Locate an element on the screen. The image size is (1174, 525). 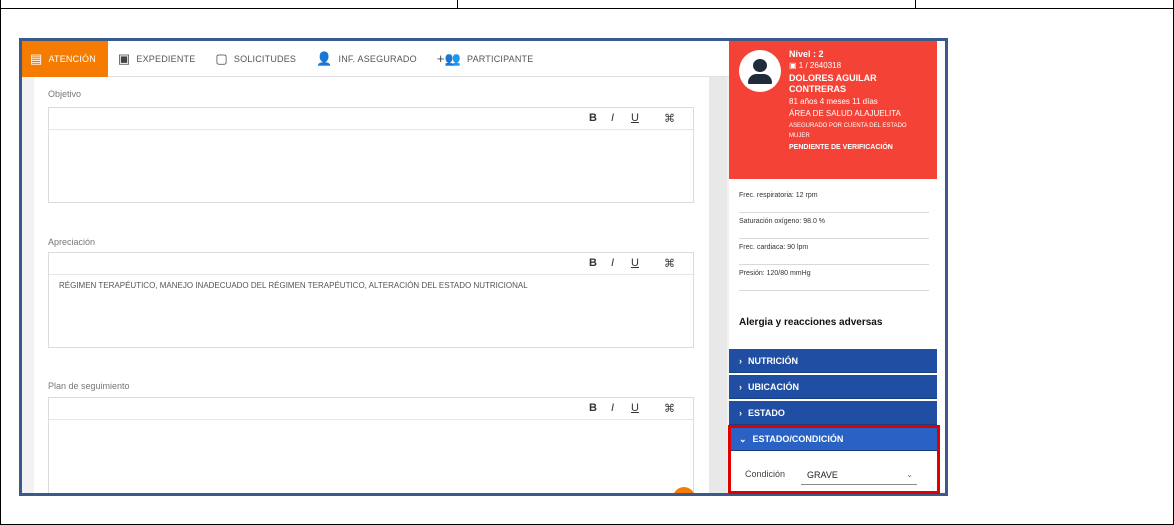
vital-heart-rate: Frec. cardiaca: 90 lpm is located at coordinates (834, 252).